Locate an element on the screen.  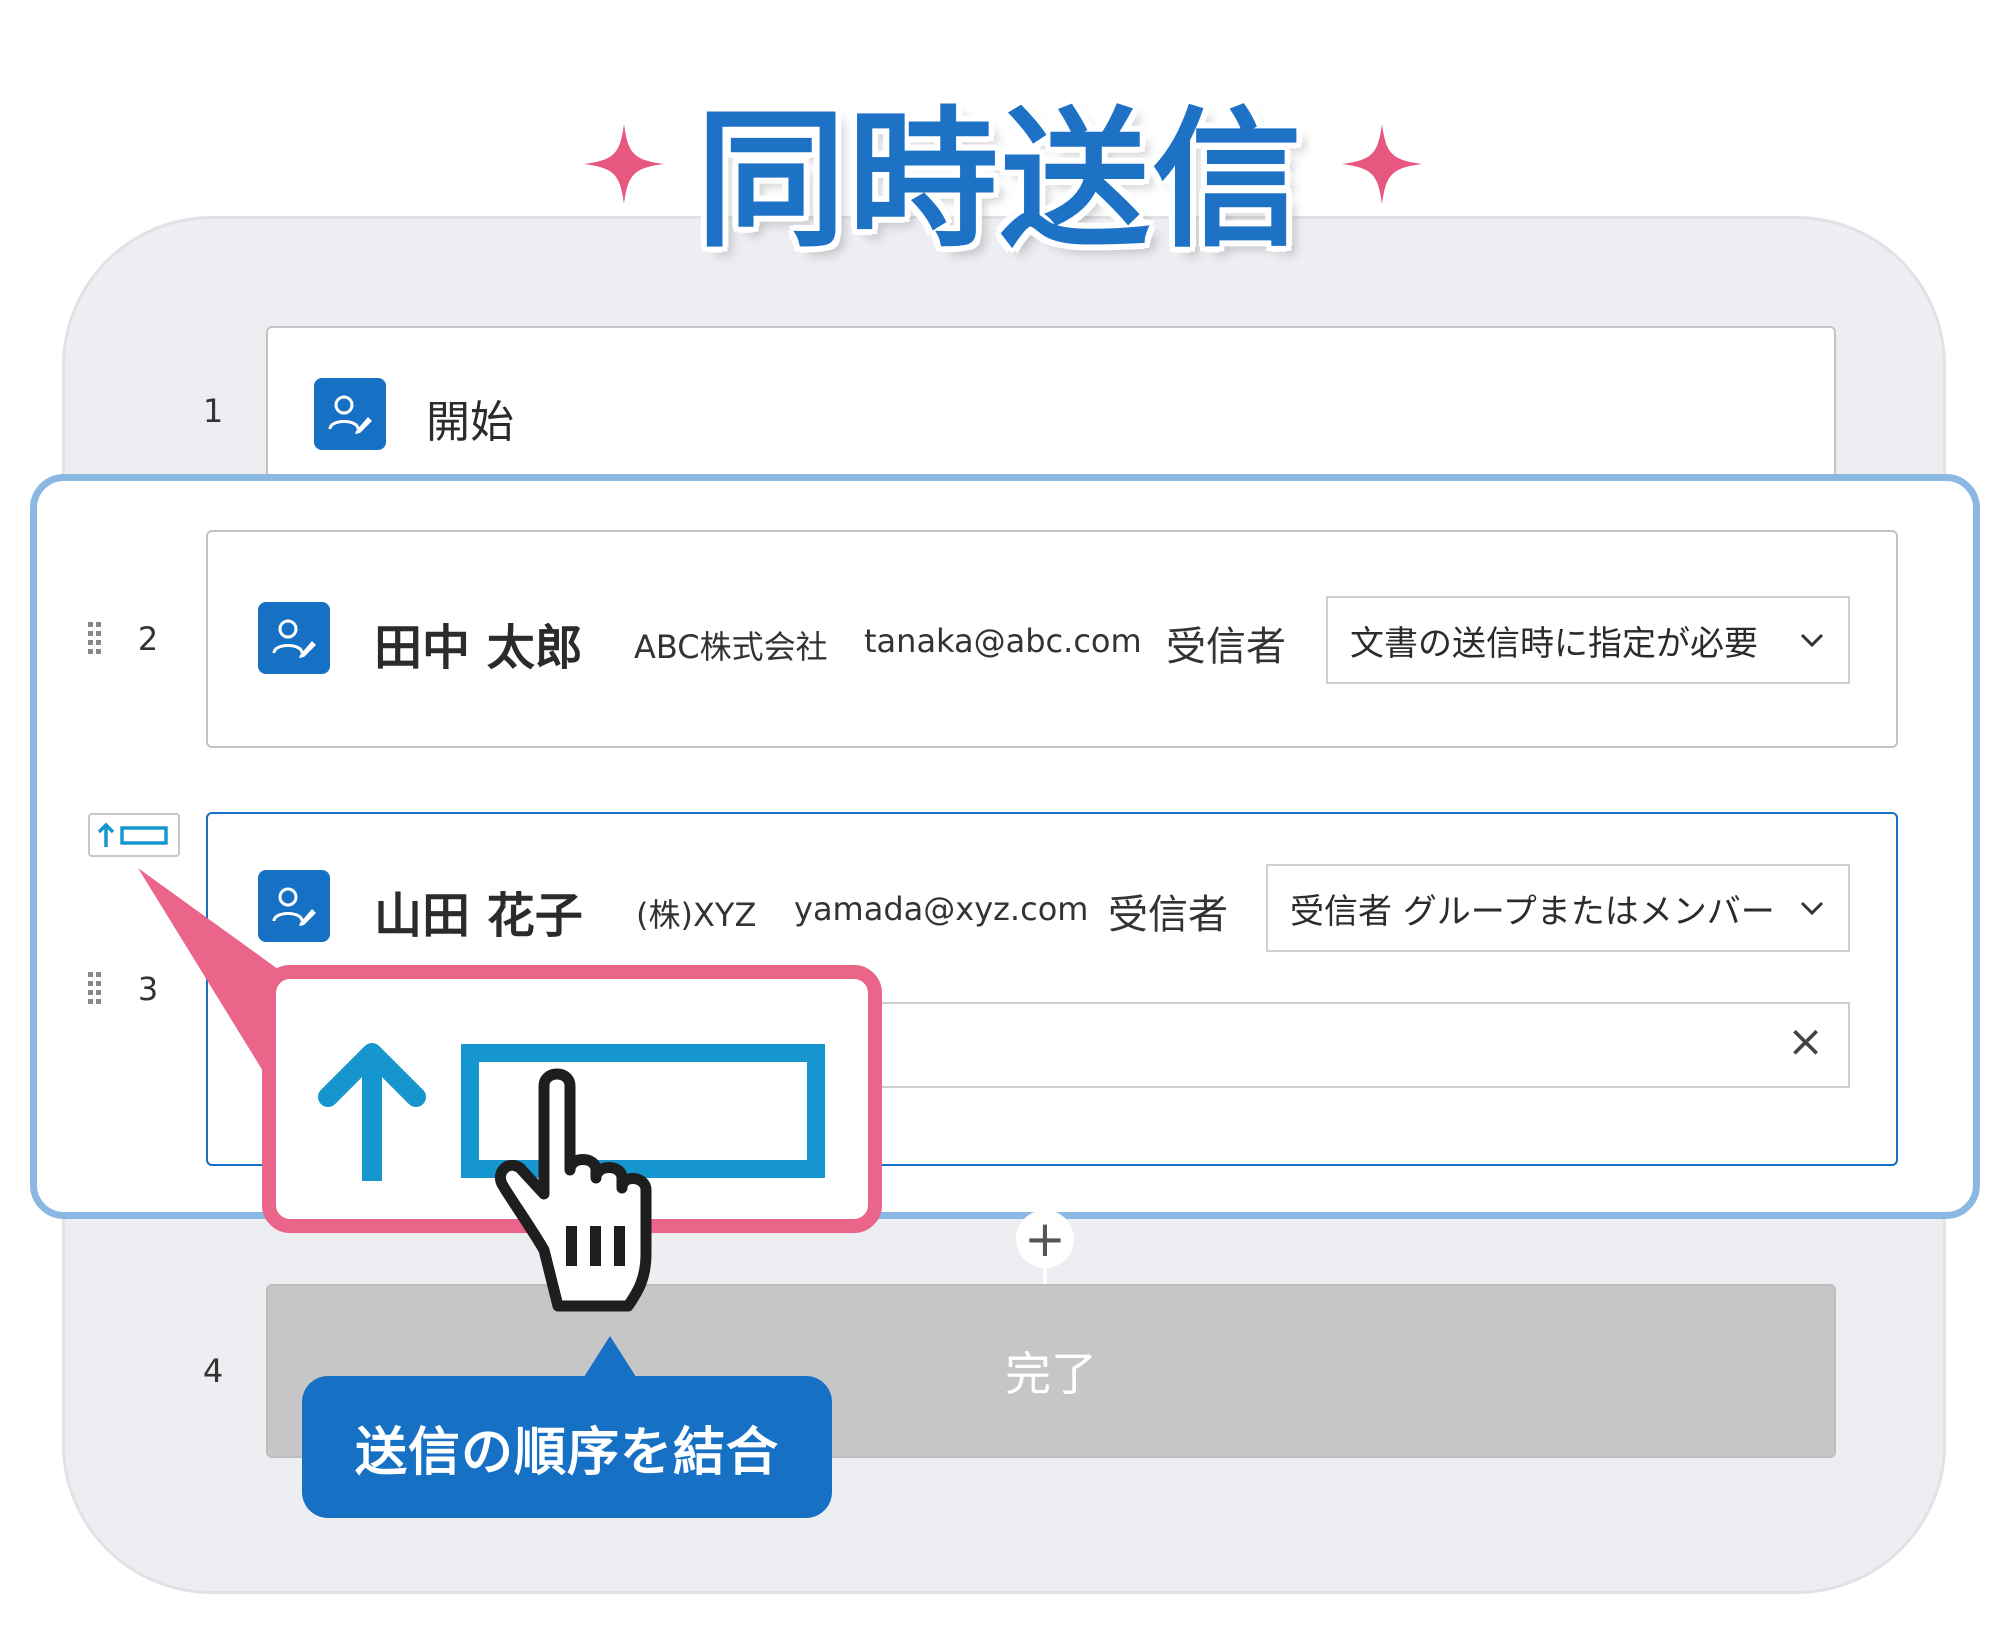
start-label: 開始 is located at coordinates (470, 422).